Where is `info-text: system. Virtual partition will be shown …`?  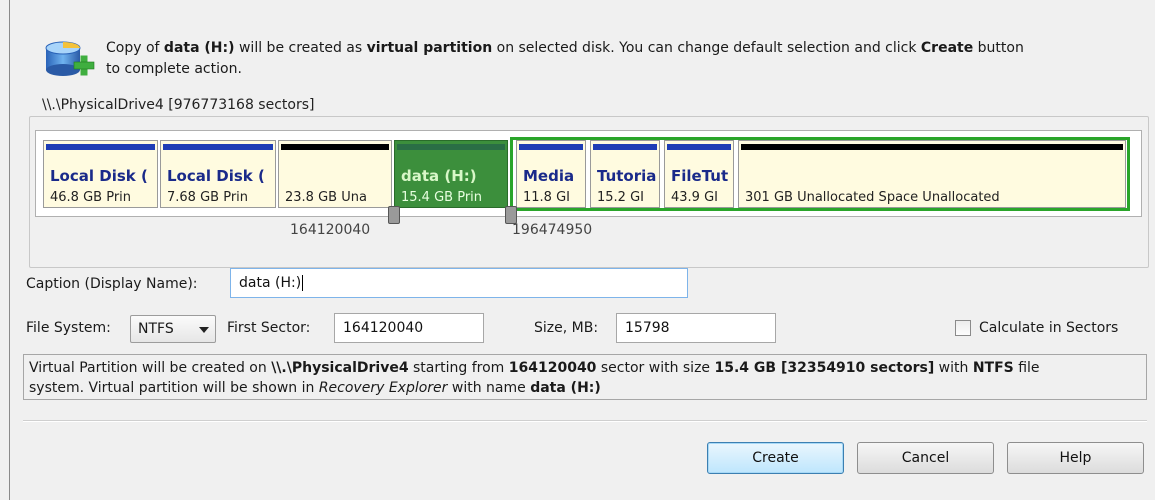 info-text: system. Virtual partition will be shown … is located at coordinates (174, 388).